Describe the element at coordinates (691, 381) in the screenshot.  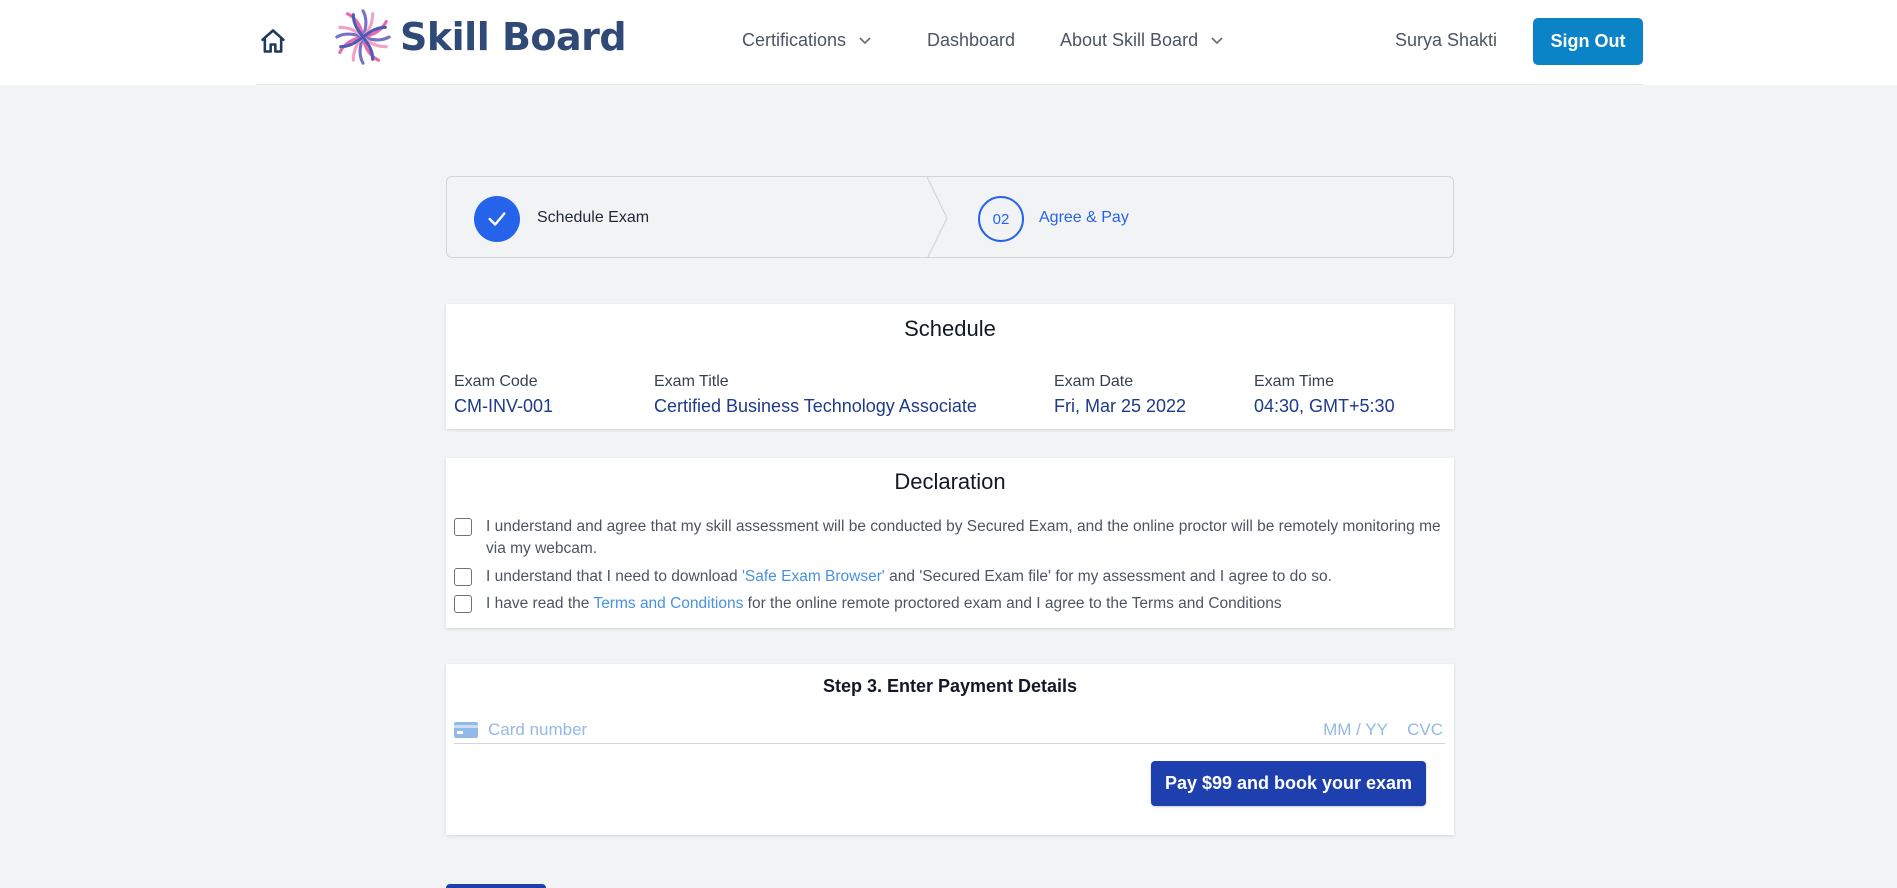
I see `exam-title-label: Exam Title` at that location.